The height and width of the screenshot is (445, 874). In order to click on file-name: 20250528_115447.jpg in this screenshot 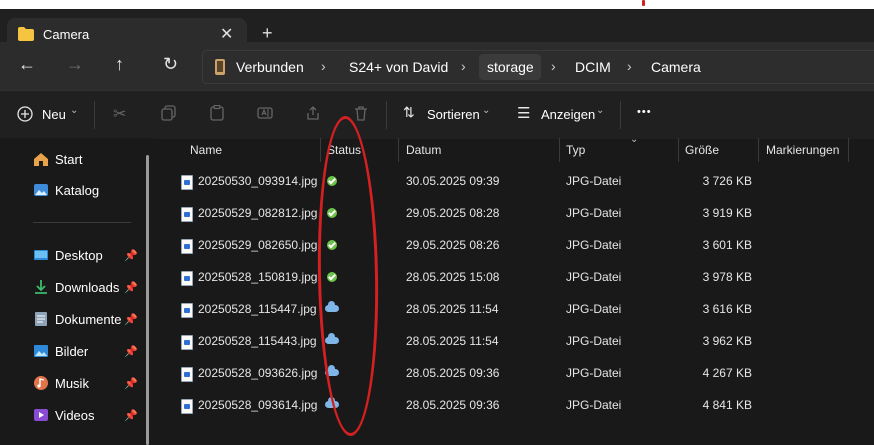, I will do `click(257, 309)`.